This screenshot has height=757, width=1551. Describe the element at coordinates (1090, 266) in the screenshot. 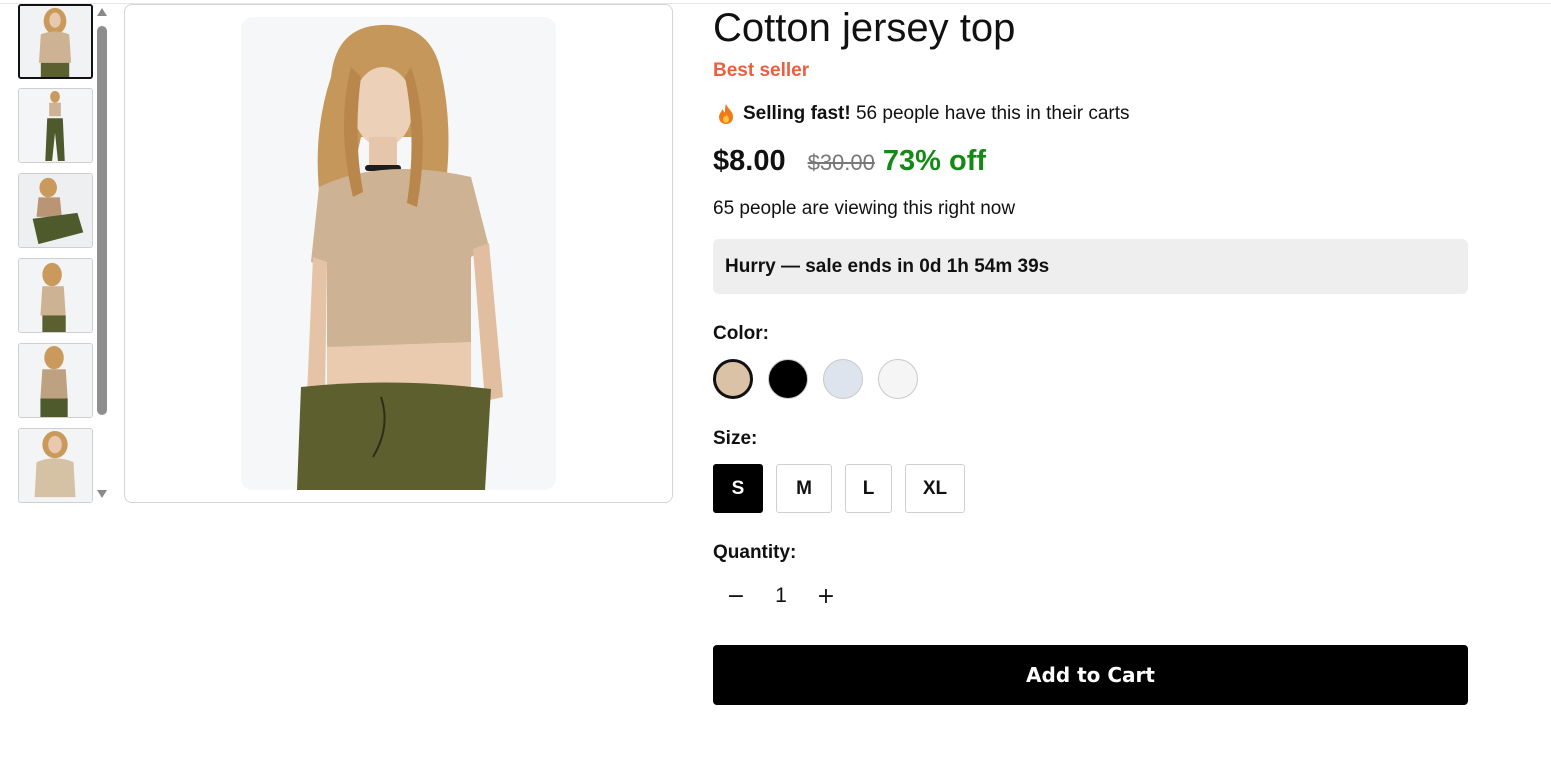

I see `sale-countdown-banner: Hurry — sale ends in 0d 1h 54m 39s` at that location.